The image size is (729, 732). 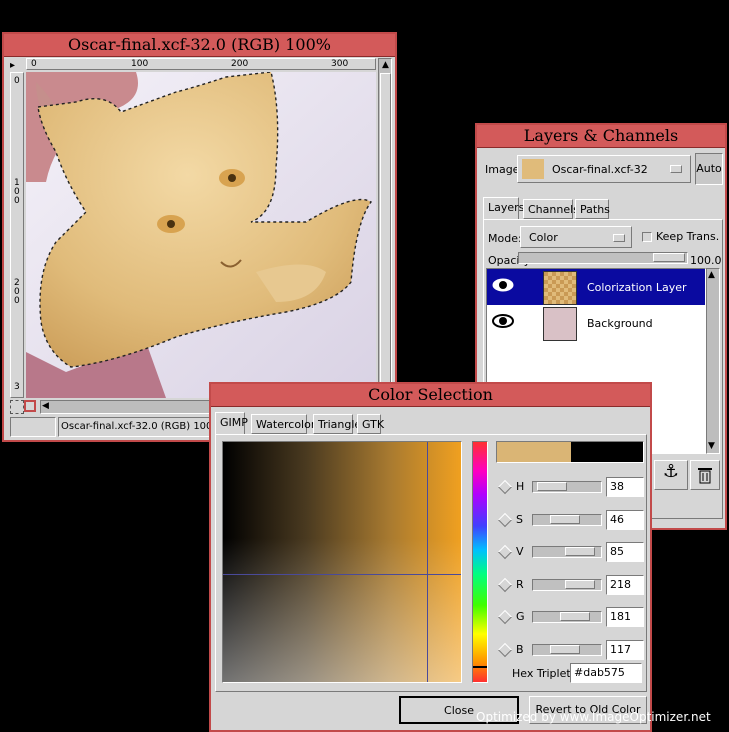 I want to click on image-window-title: Oscar-final.xcf-32.0 (RGB) 100%, so click(x=199, y=45).